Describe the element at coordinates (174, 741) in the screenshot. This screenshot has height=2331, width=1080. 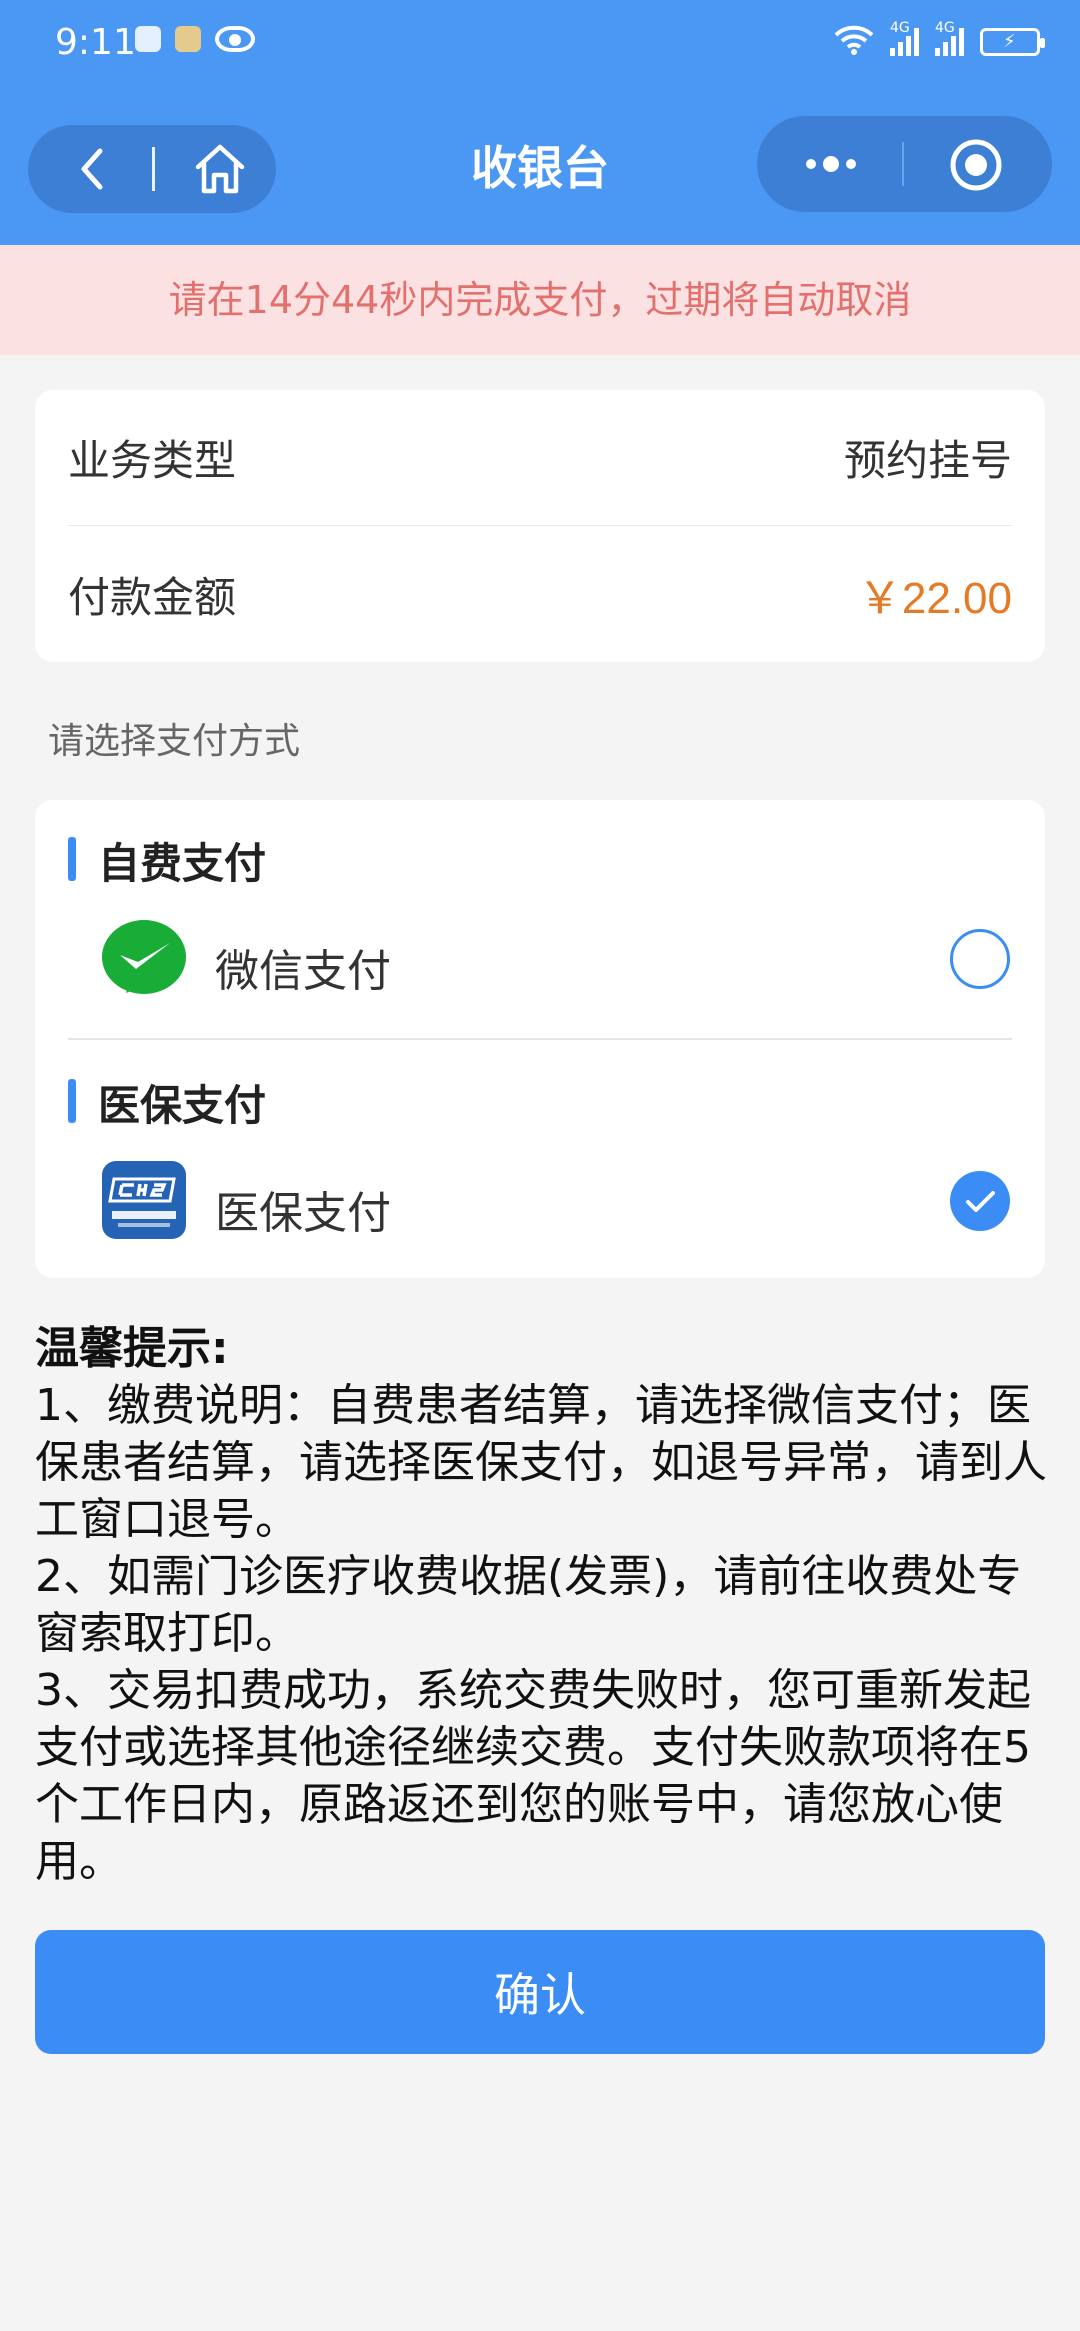
I see `payment-section-hint: 请选择支付方式` at that location.